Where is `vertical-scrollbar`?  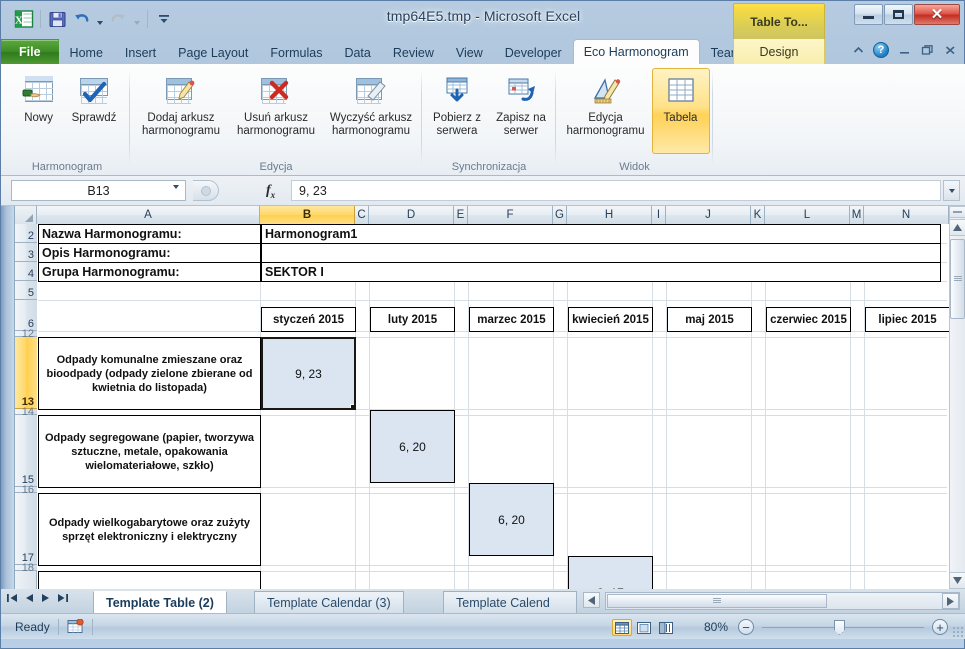
vertical-scrollbar is located at coordinates (957, 397).